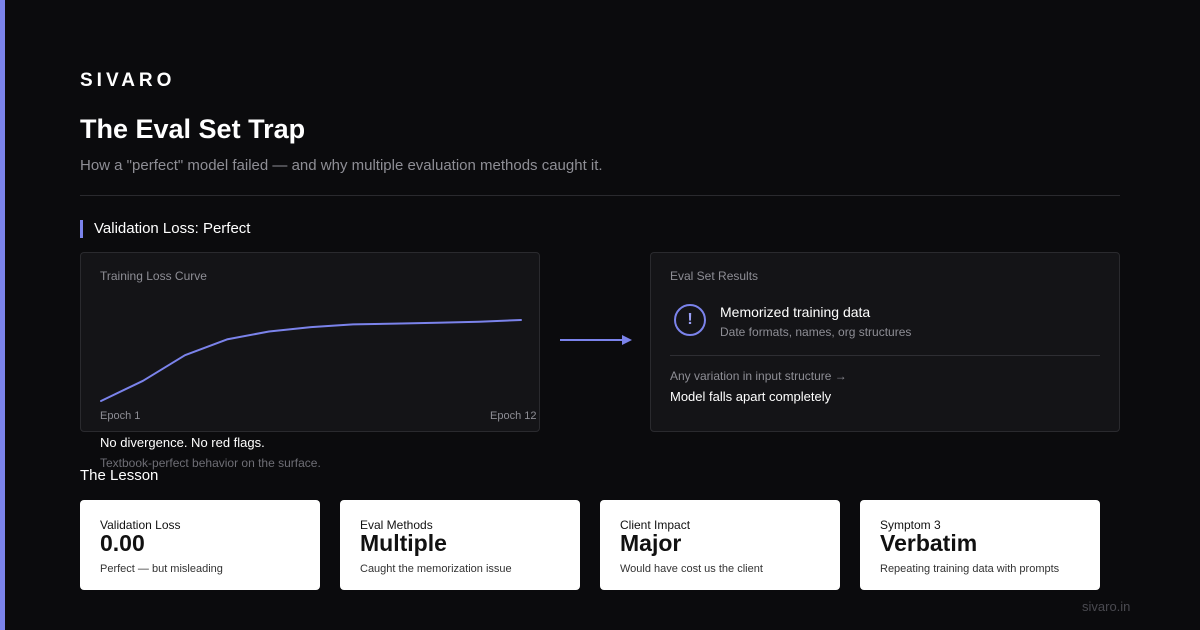 This screenshot has height=630, width=1200. I want to click on eval-divider, so click(885, 355).